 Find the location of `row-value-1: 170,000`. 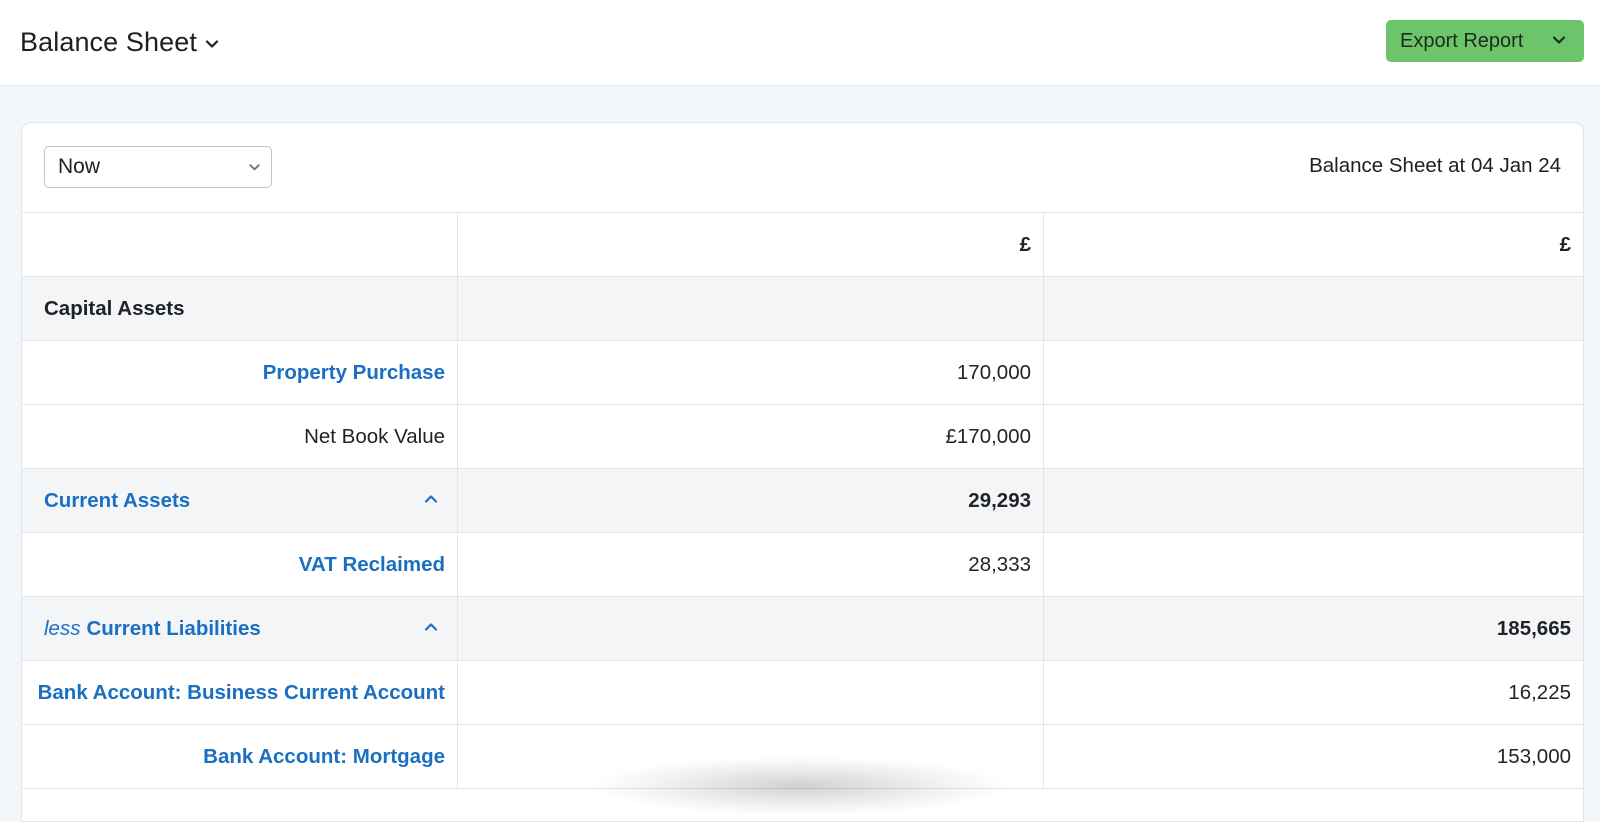

row-value-1: 170,000 is located at coordinates (751, 372).